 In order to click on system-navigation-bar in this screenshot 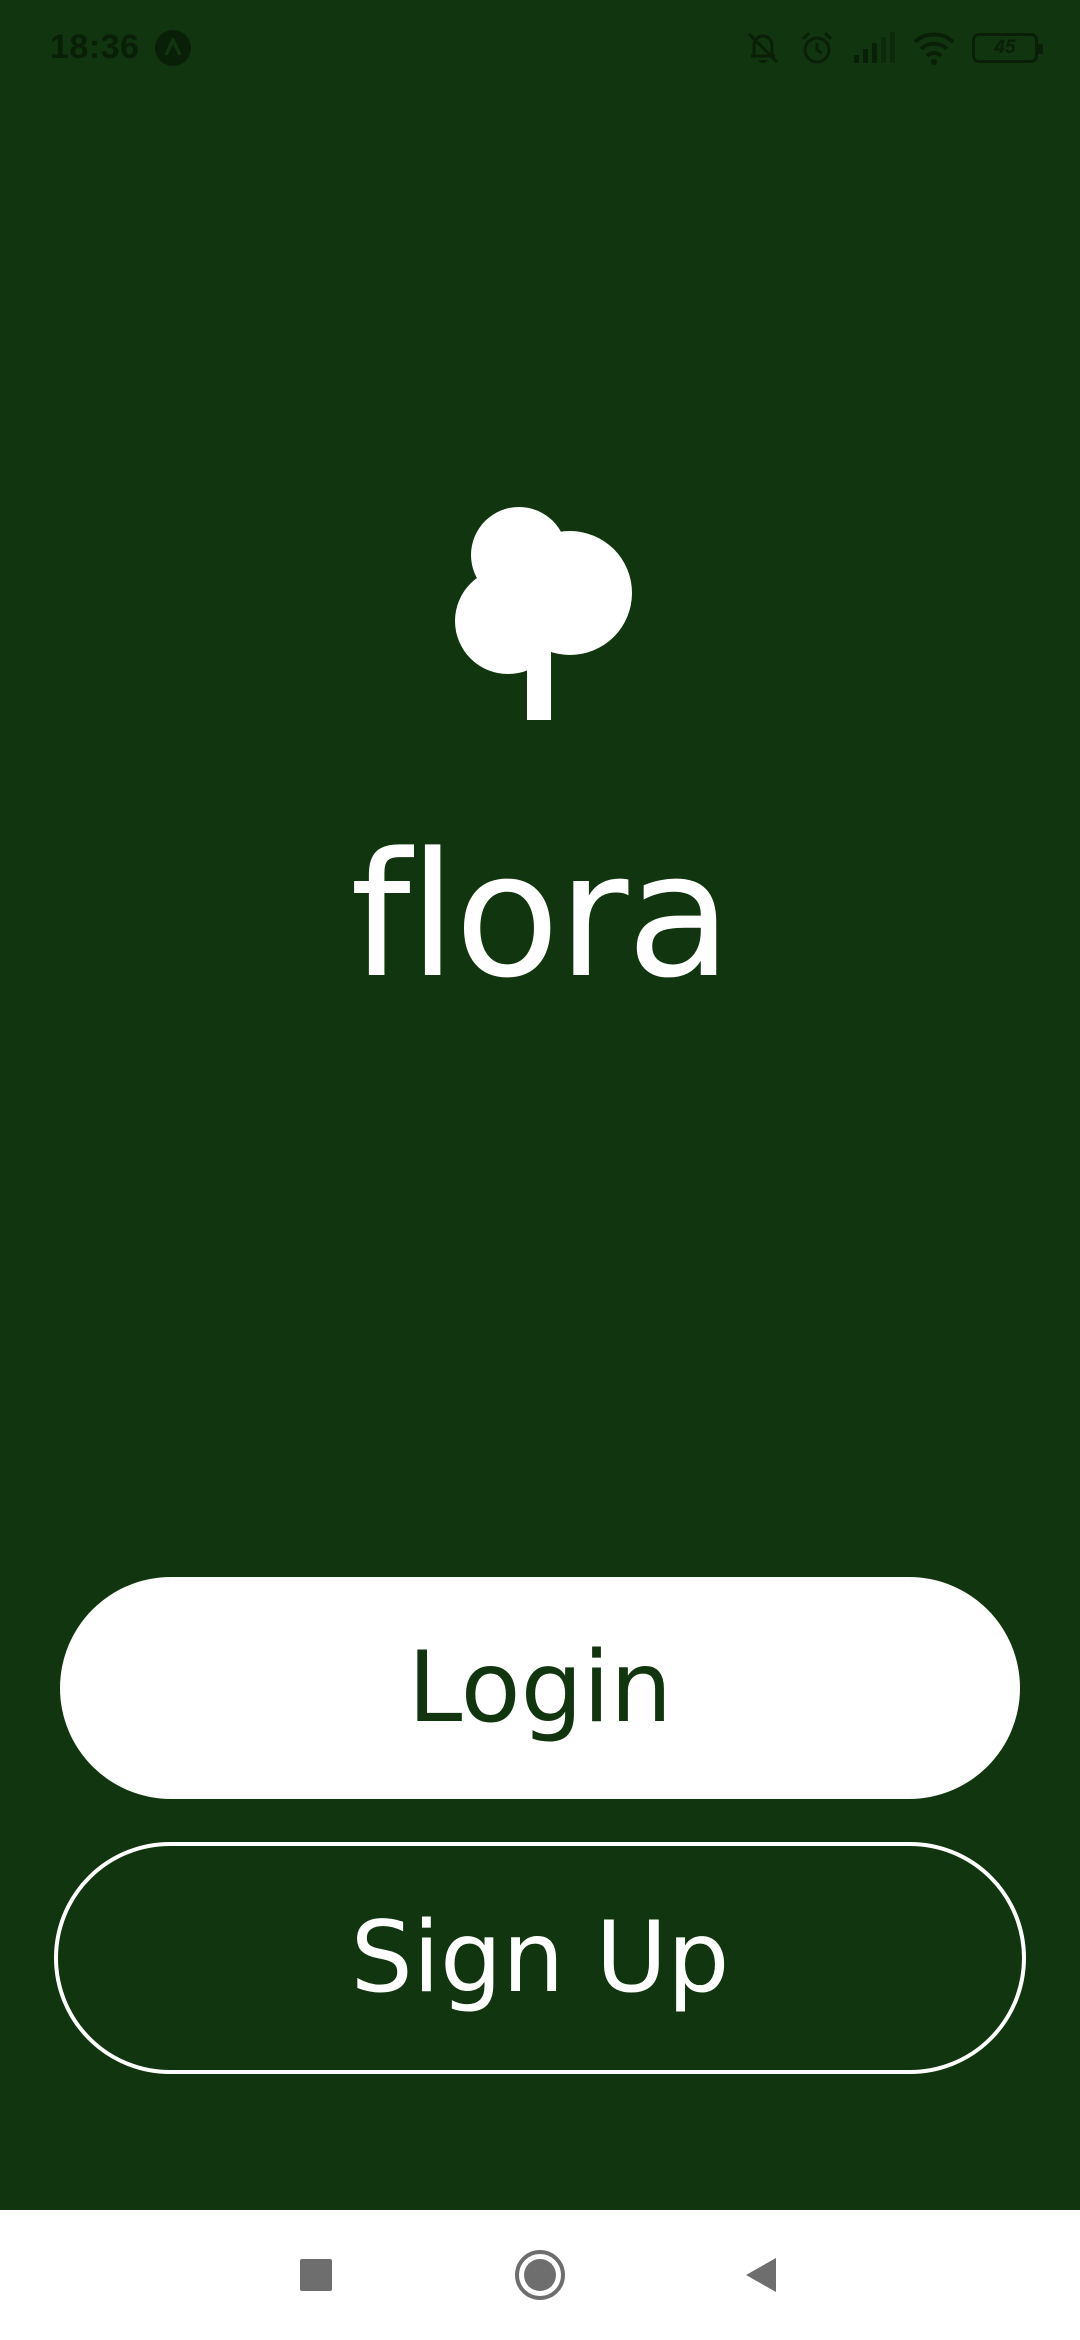, I will do `click(540, 2275)`.